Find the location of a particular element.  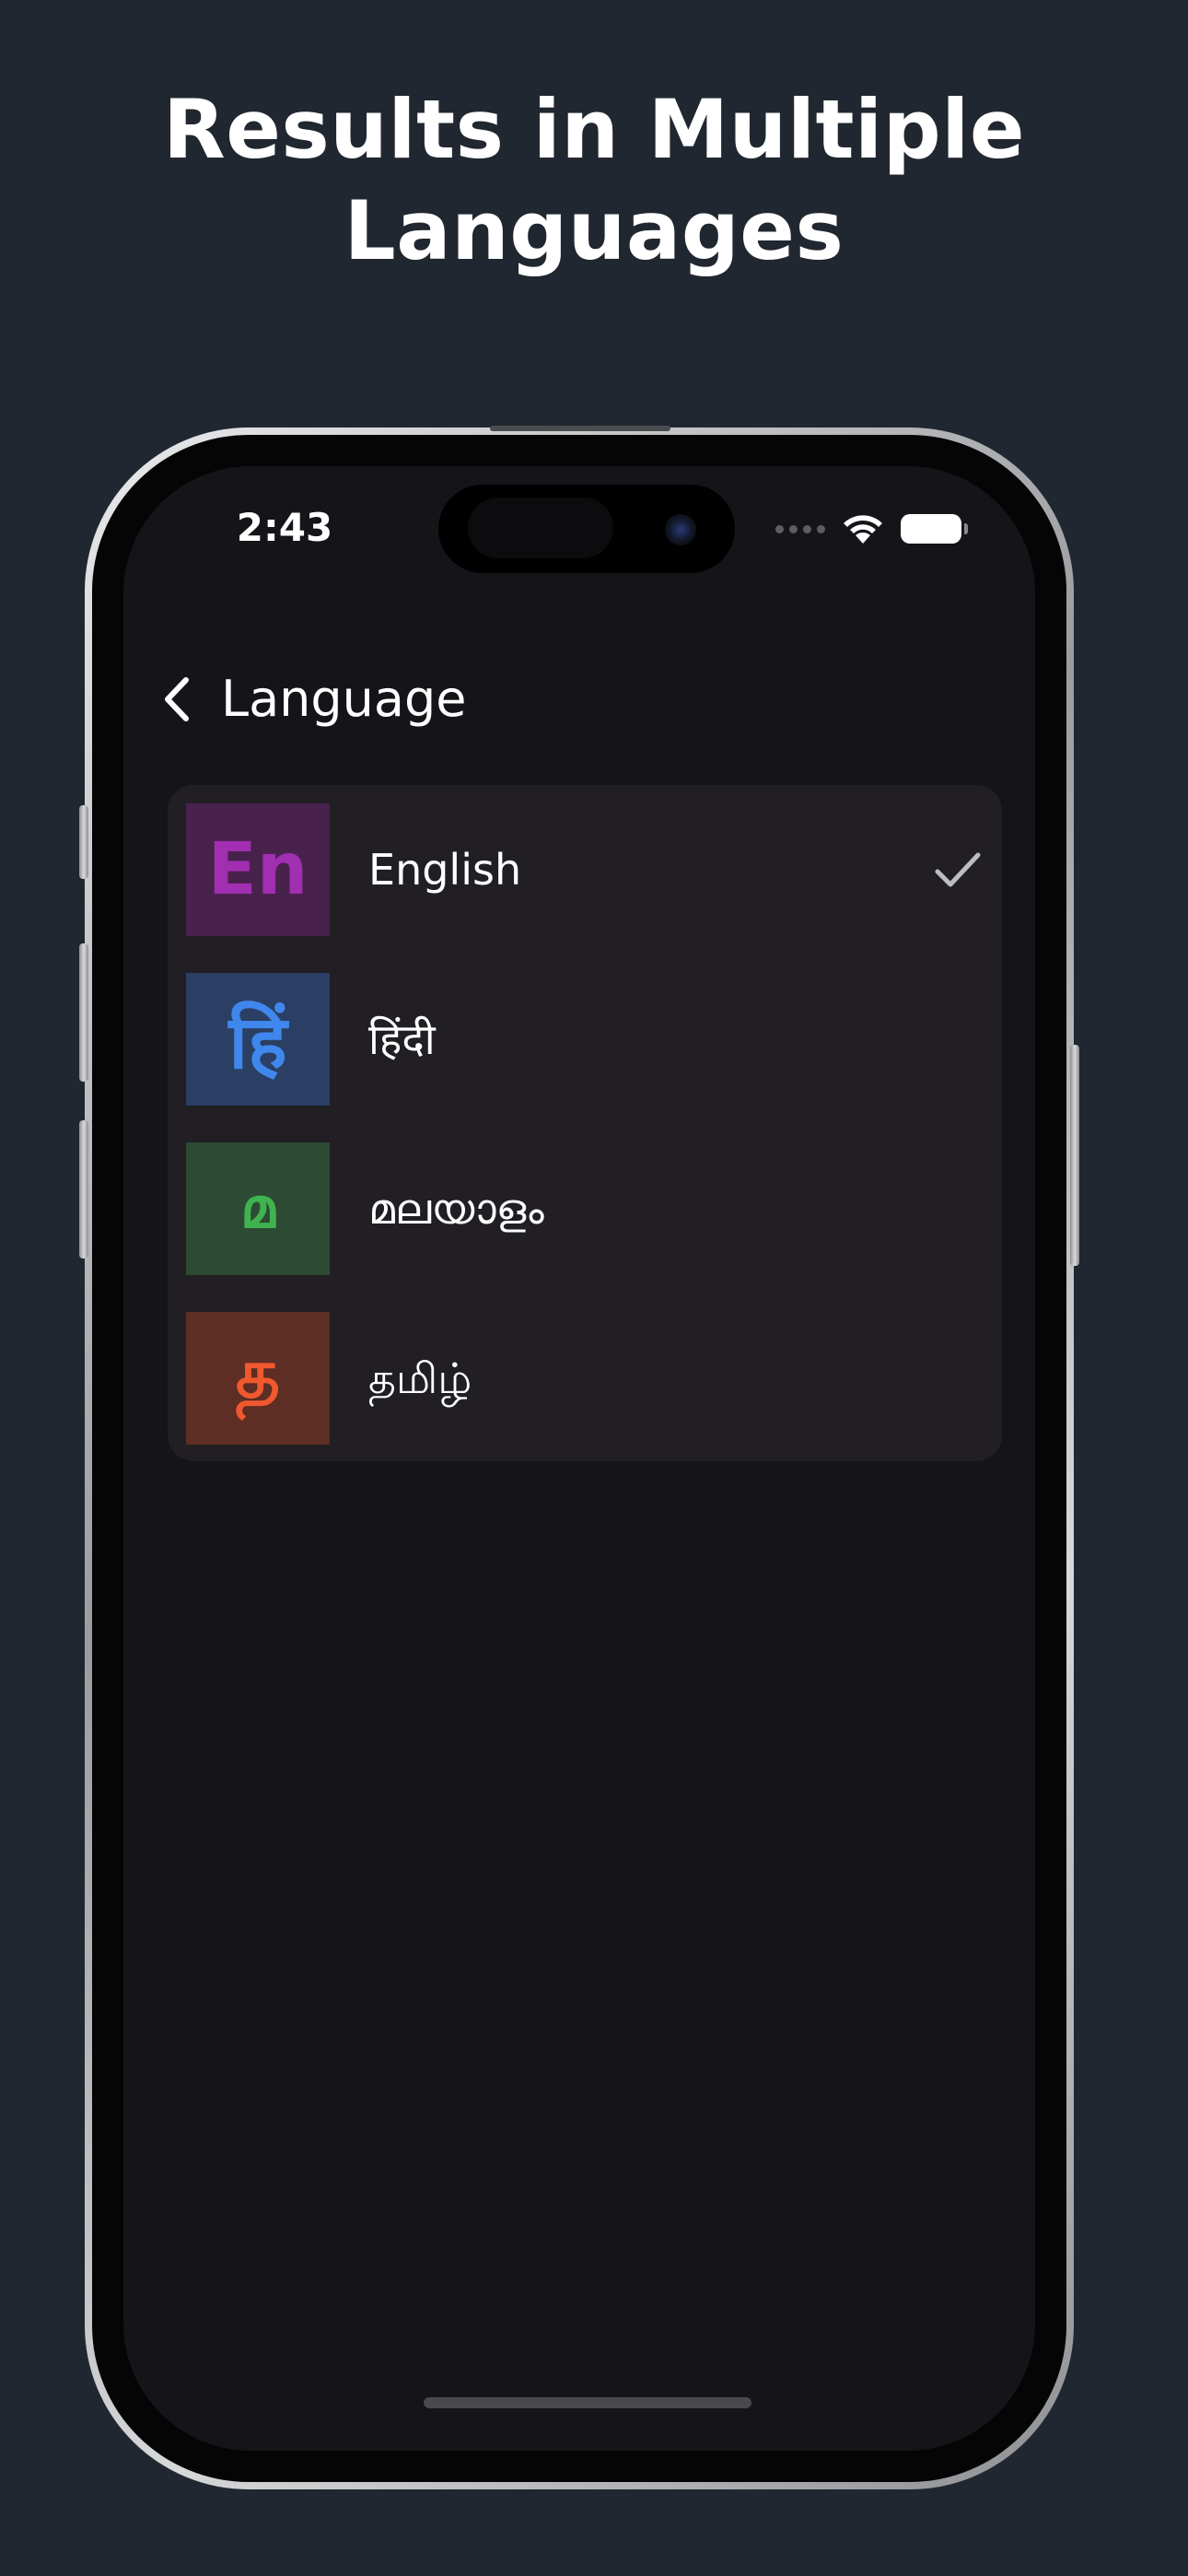

language-badge-tamil: த is located at coordinates (258, 1378).